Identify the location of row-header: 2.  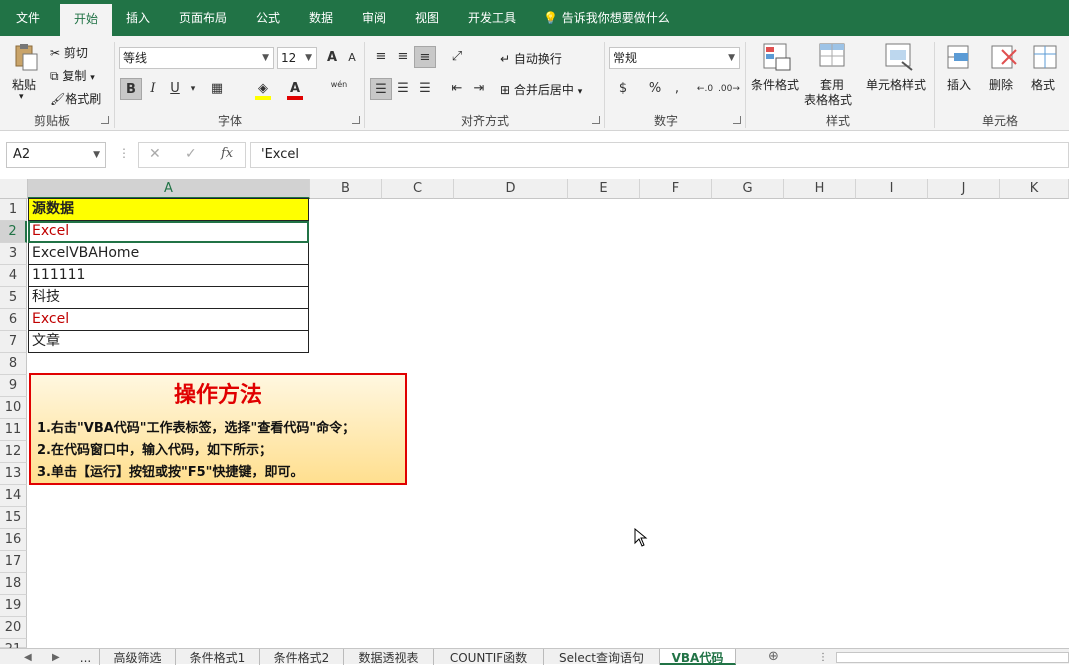
(13, 232).